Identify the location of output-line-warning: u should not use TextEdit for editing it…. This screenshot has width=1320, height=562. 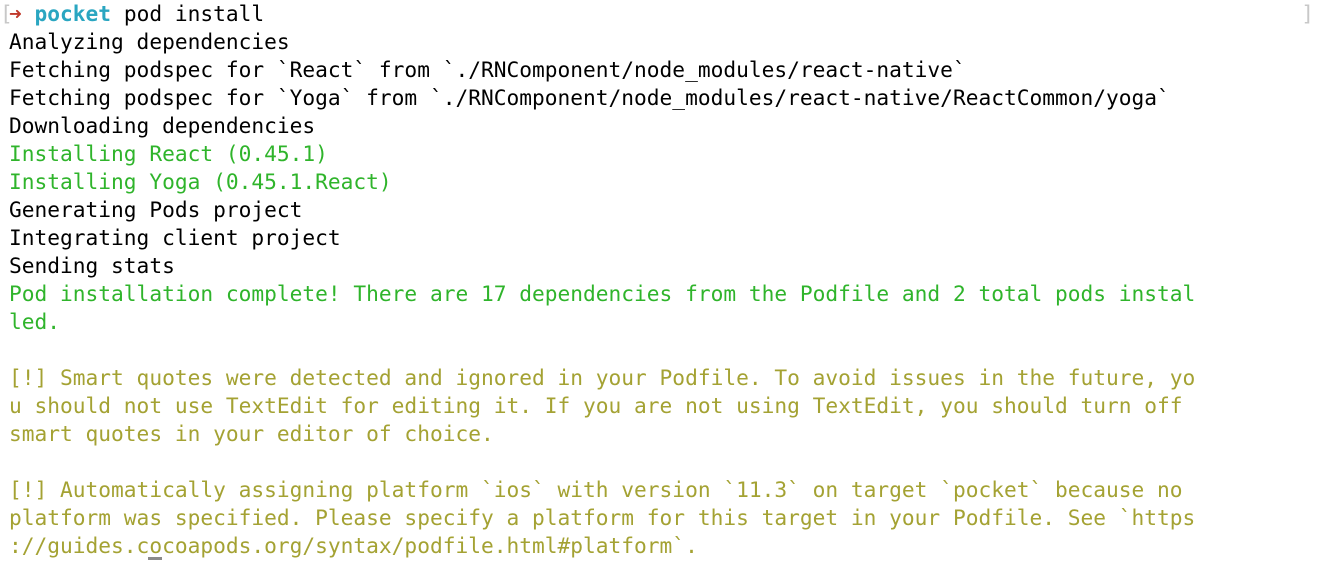
(596, 405).